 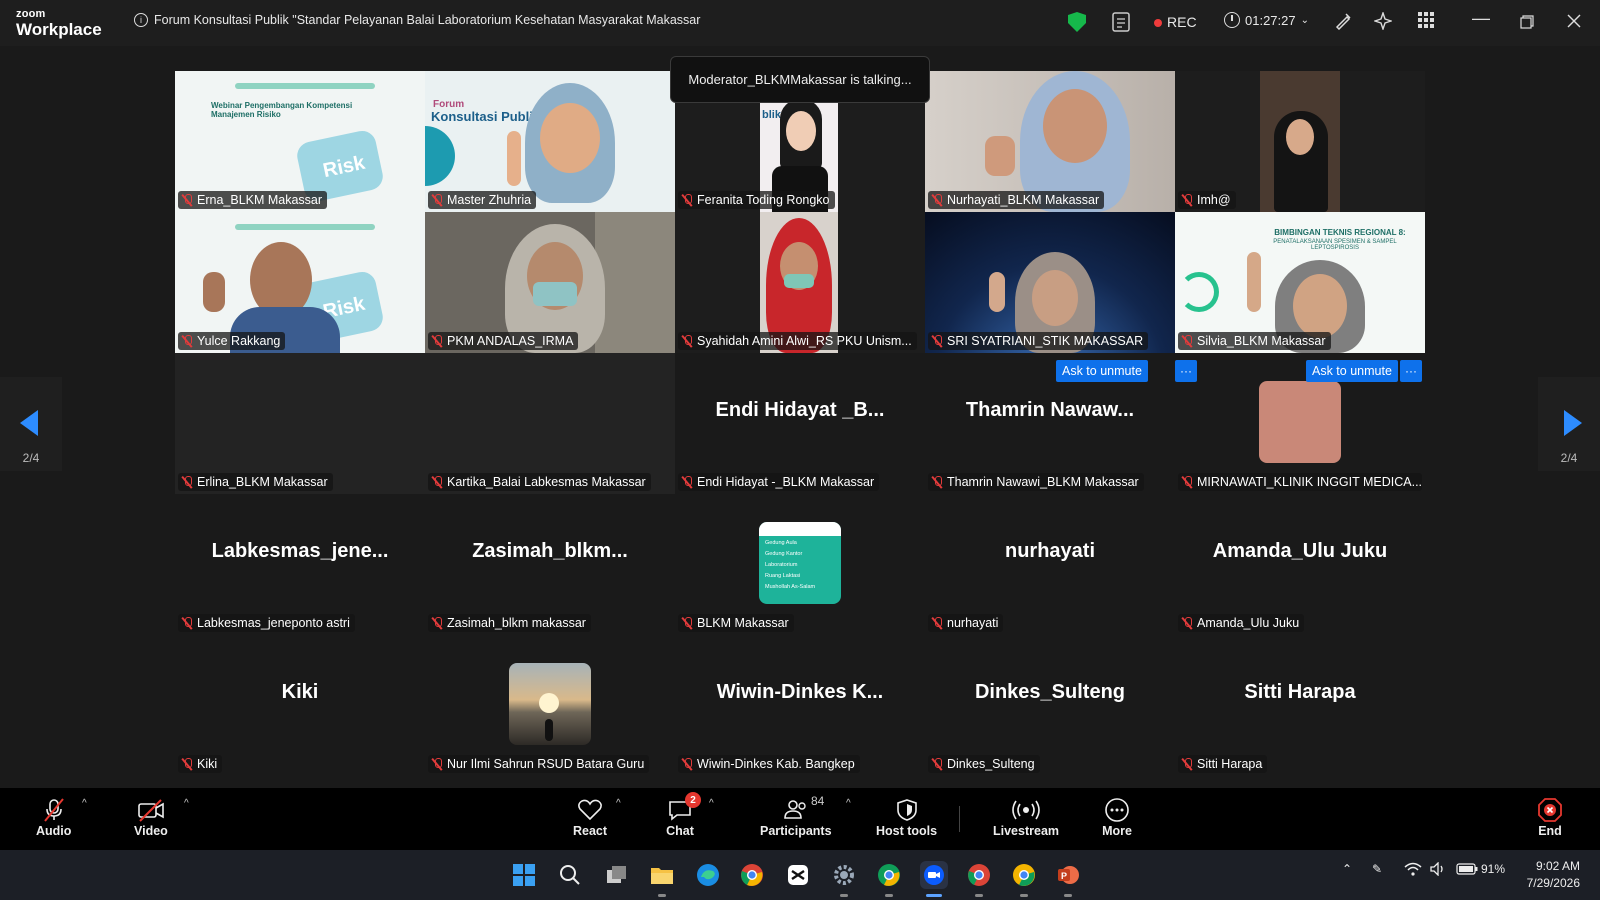 What do you see at coordinates (31, 424) in the screenshot?
I see `previous-page-button: 2/4` at bounding box center [31, 424].